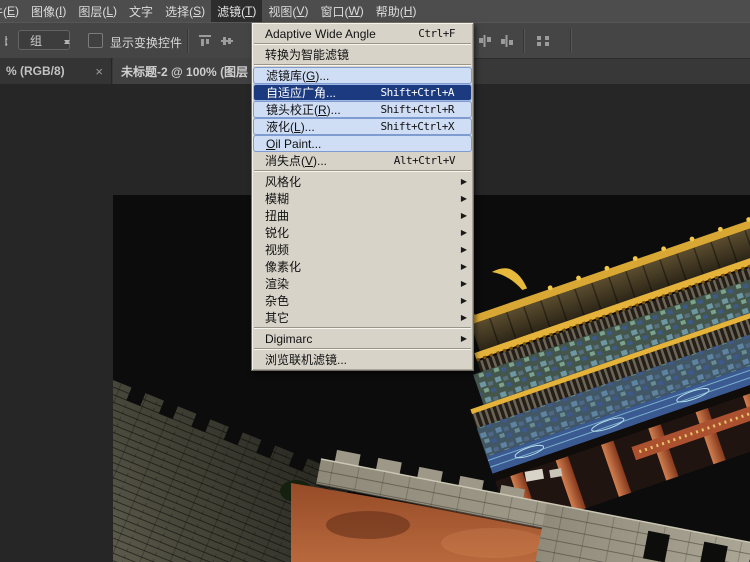  I want to click on menubar-item-label: 件(, so click(3, 11).